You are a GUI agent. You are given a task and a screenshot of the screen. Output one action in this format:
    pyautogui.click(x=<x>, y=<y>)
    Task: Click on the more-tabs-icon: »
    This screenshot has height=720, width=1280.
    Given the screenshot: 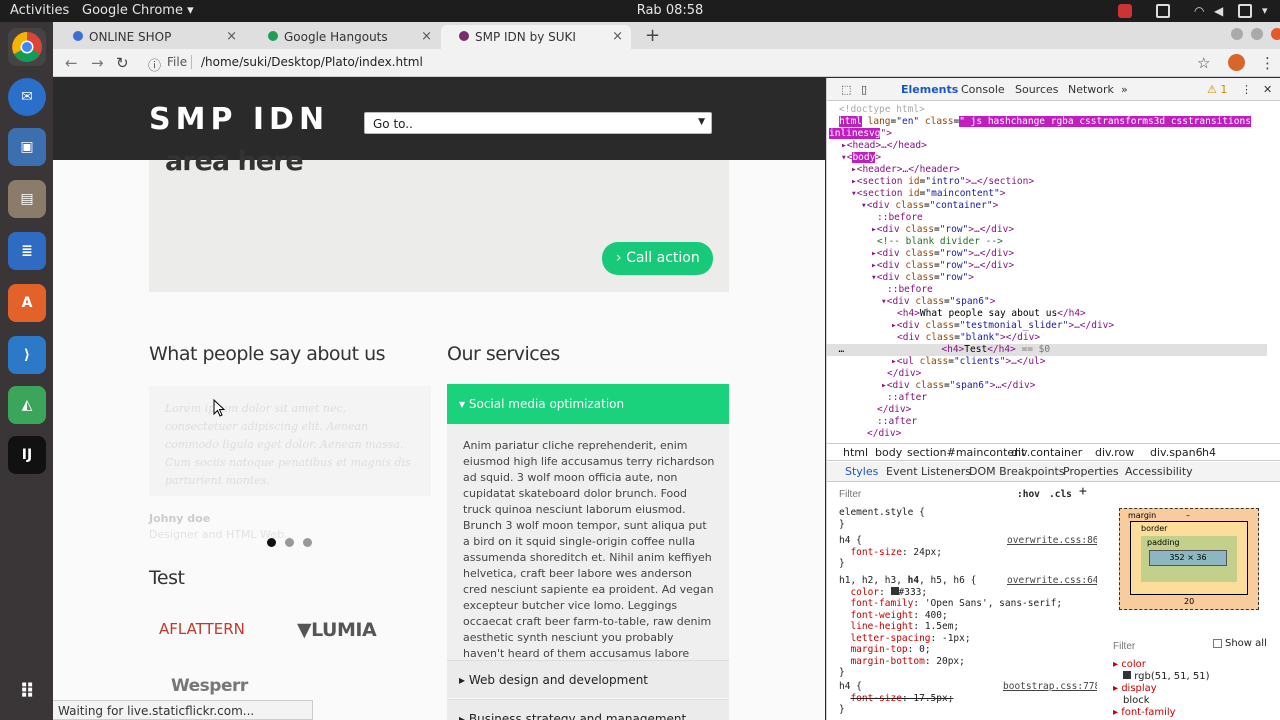 What is the action you would take?
    pyautogui.click(x=1124, y=89)
    